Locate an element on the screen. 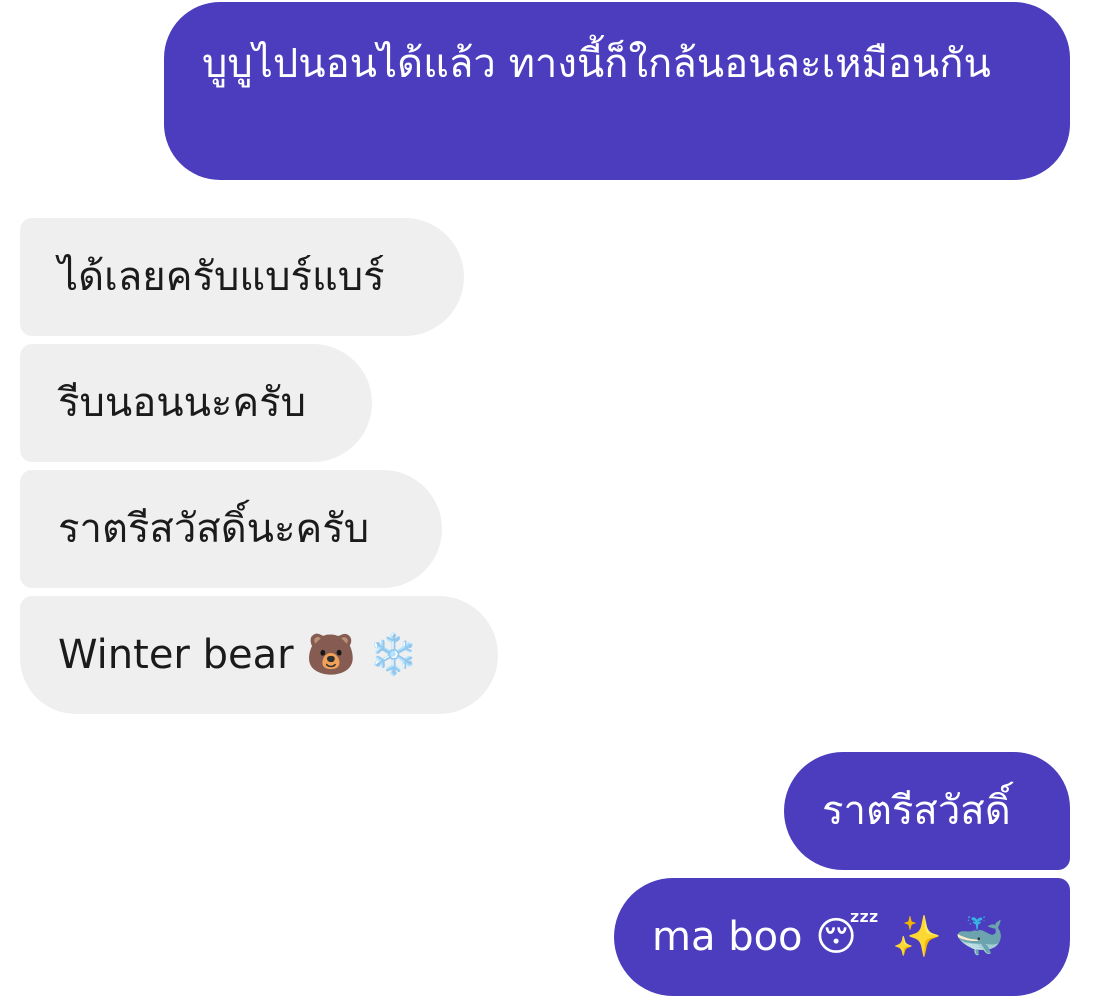  message-text: ราตรีสวัสดิ์นะครับ is located at coordinates (214, 529).